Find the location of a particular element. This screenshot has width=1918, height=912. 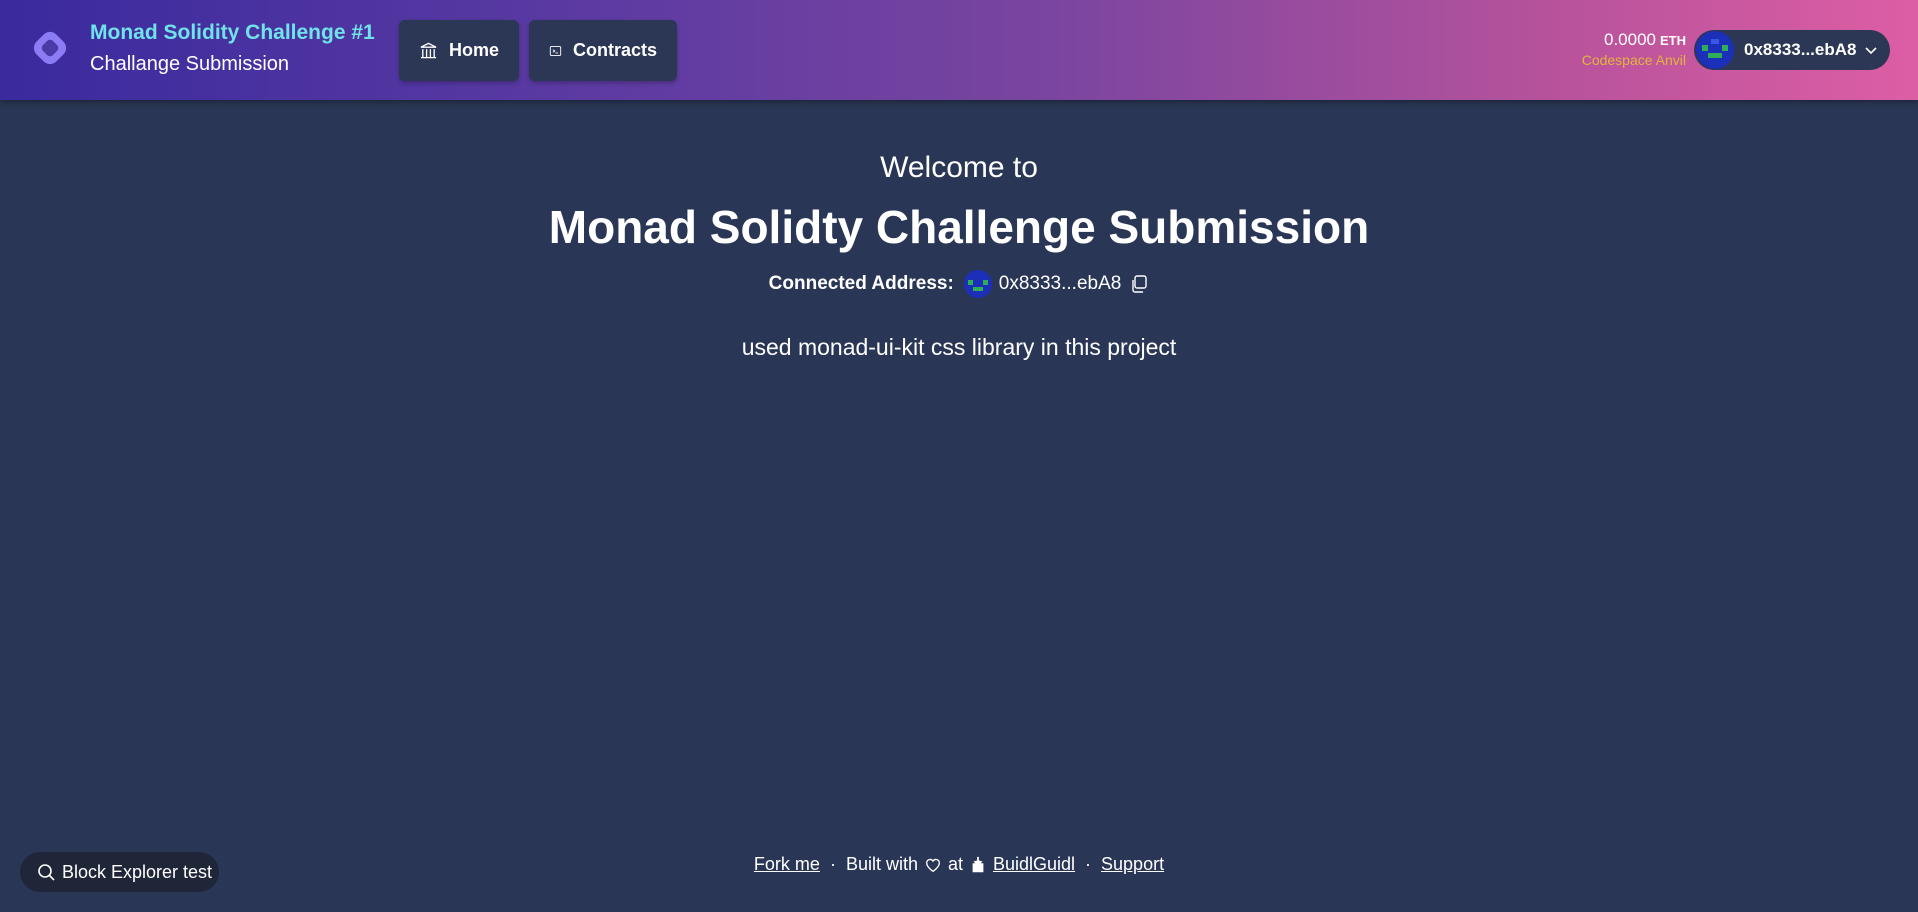

chevron-down-icon is located at coordinates (1871, 51).